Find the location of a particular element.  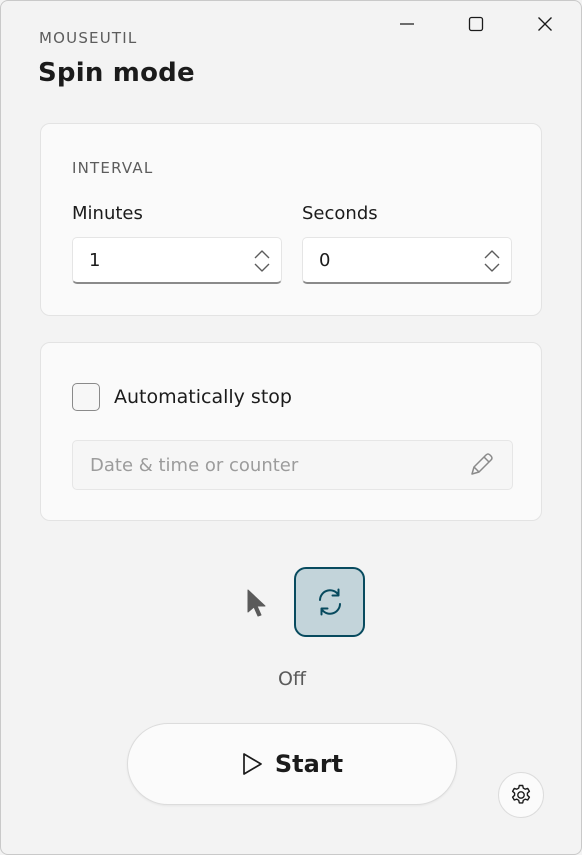

play-icon is located at coordinates (252, 764).